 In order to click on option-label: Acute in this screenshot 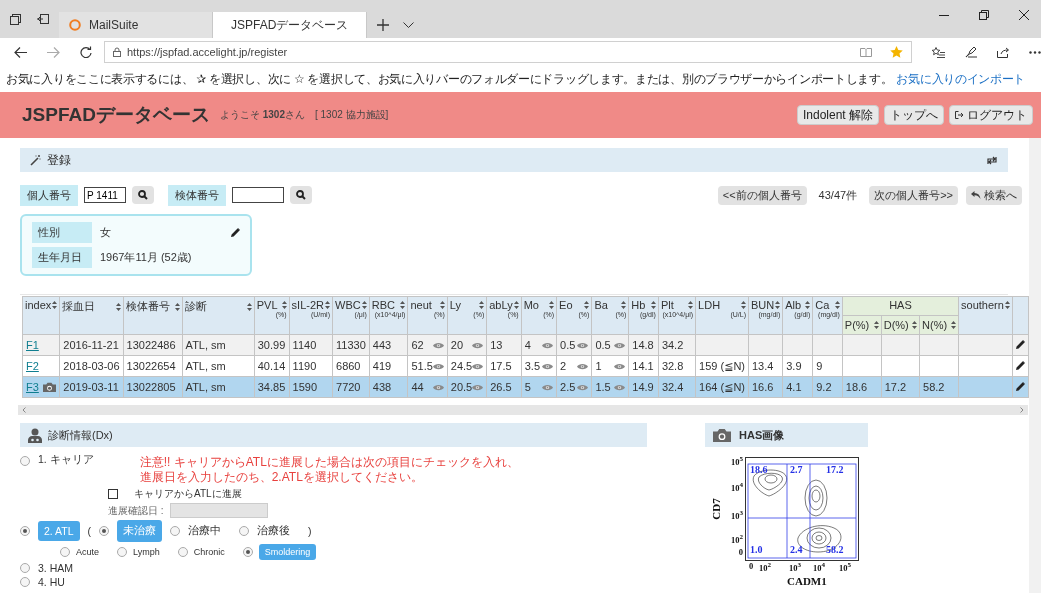, I will do `click(87, 552)`.